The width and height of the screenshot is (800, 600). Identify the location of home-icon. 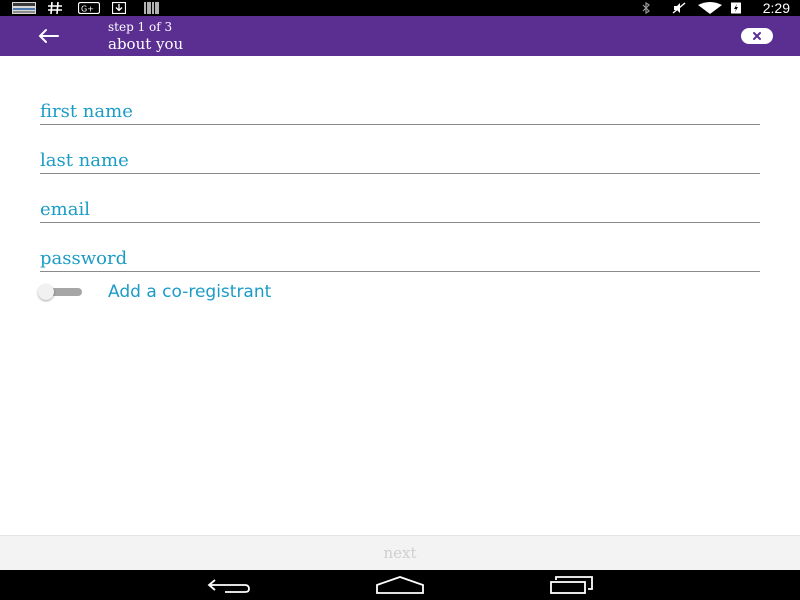
(400, 585).